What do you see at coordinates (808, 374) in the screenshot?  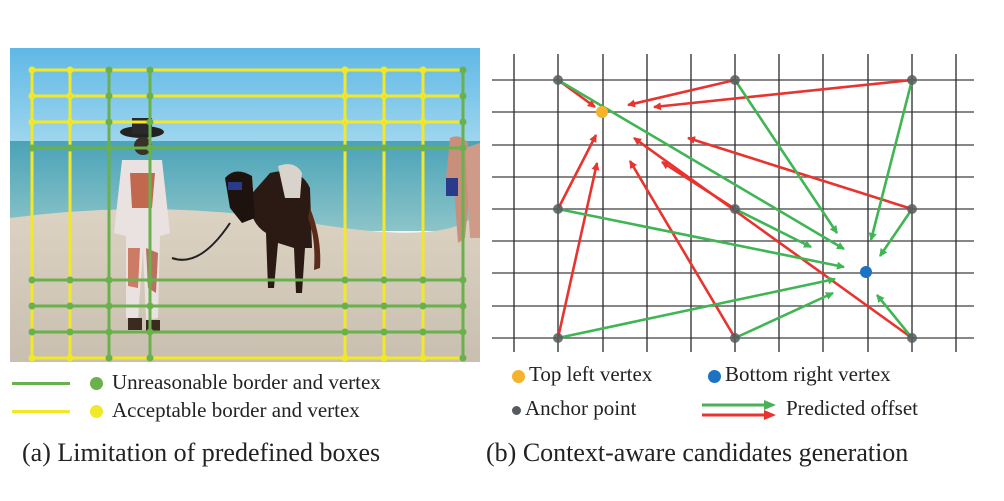 I see `legend-label: Bottom right vertex` at bounding box center [808, 374].